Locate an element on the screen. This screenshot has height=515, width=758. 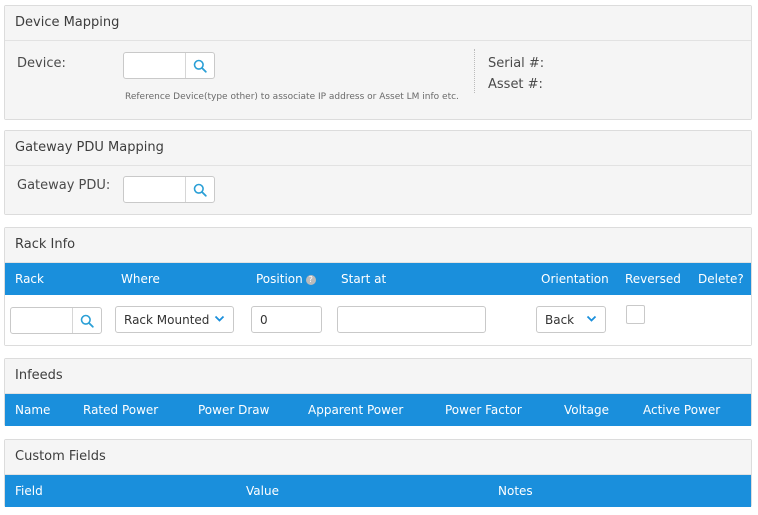
gateway-pdu-search-button is located at coordinates (200, 189).